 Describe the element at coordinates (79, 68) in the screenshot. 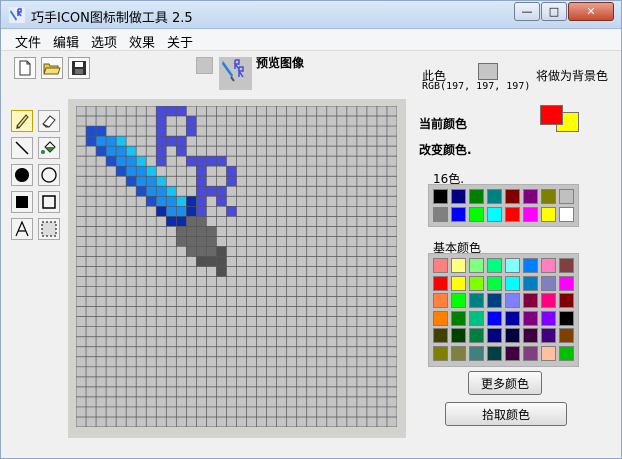

I see `save-button` at that location.